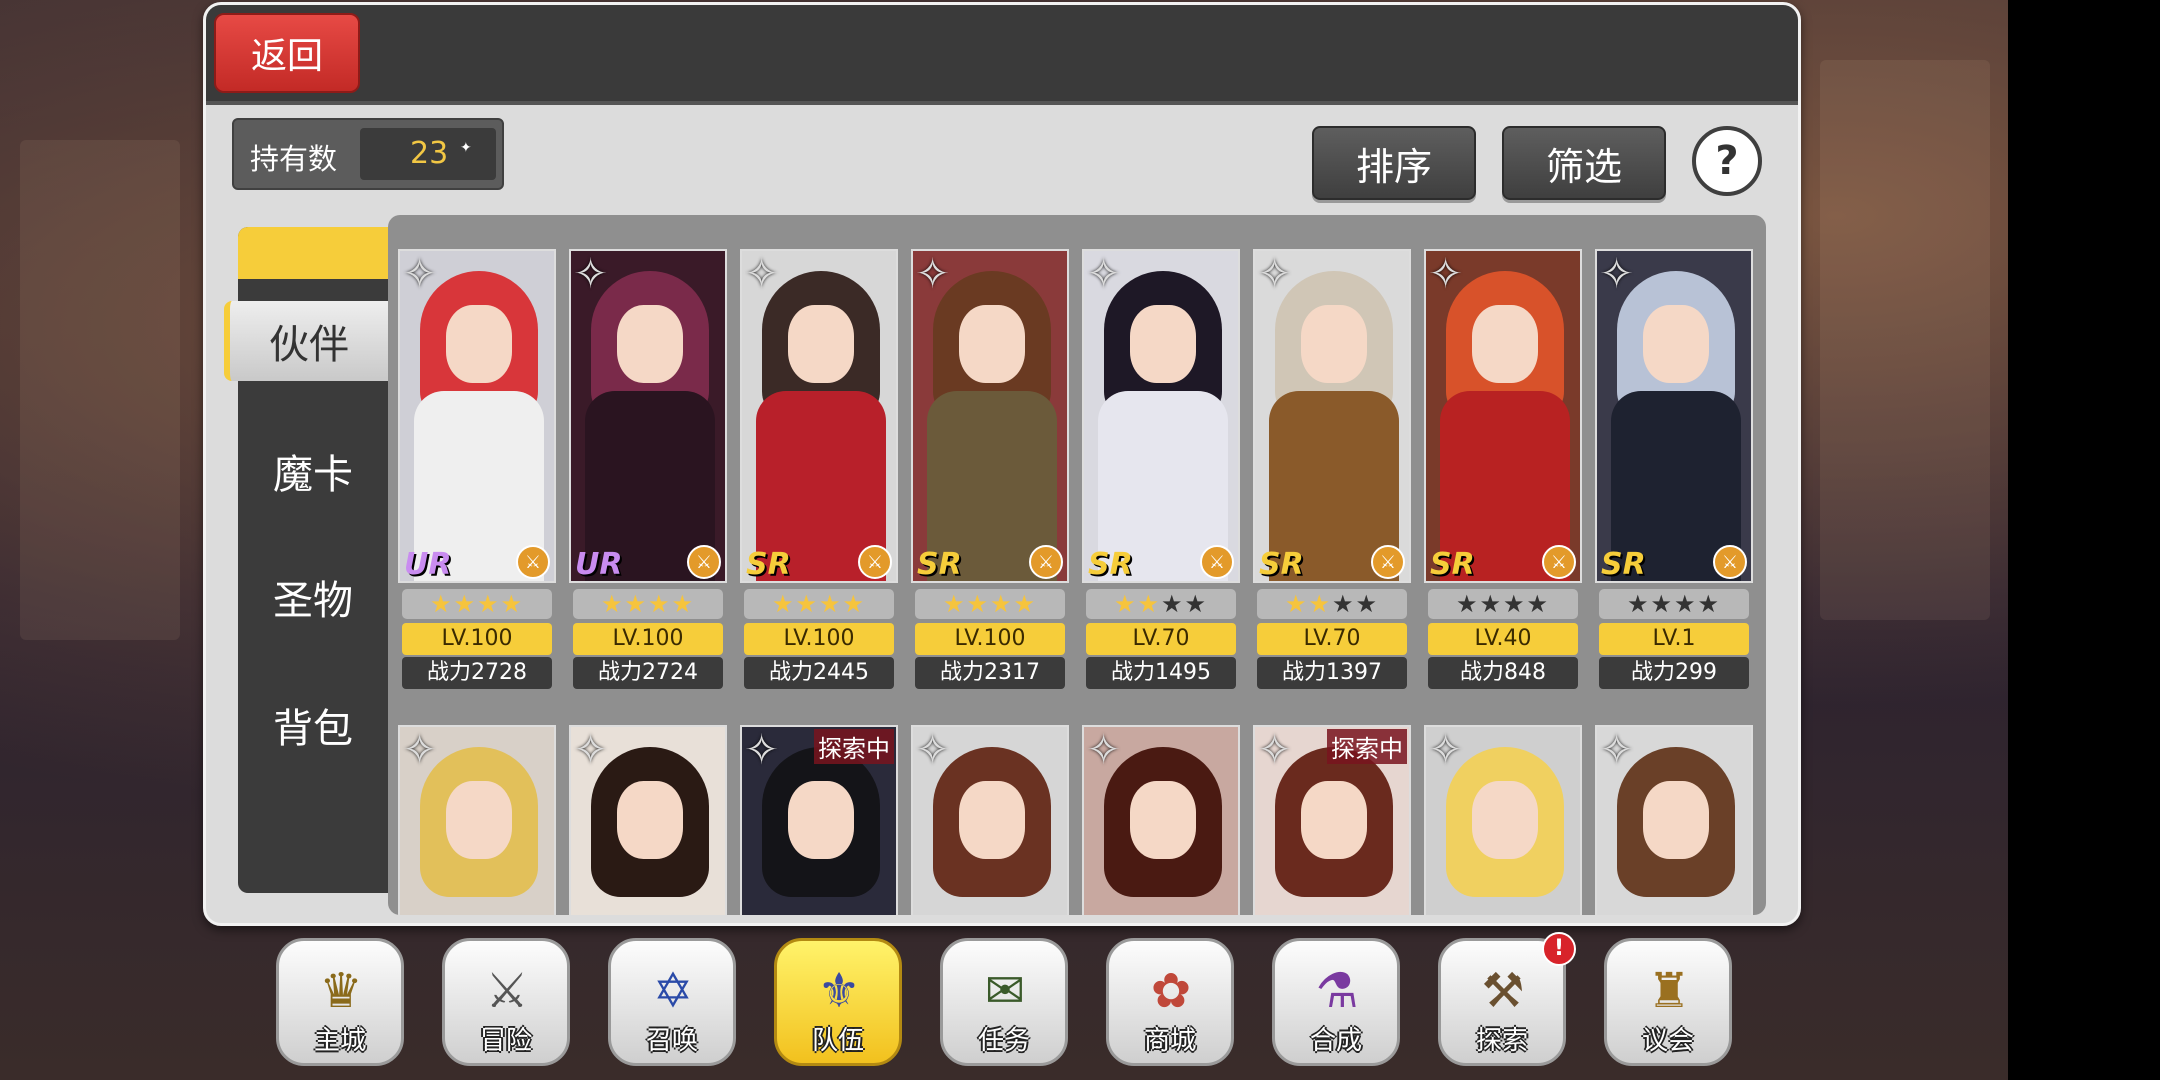 This screenshot has width=2160, height=1080. I want to click on nav-potion-flask: ⚗ 合成, so click(1336, 1002).